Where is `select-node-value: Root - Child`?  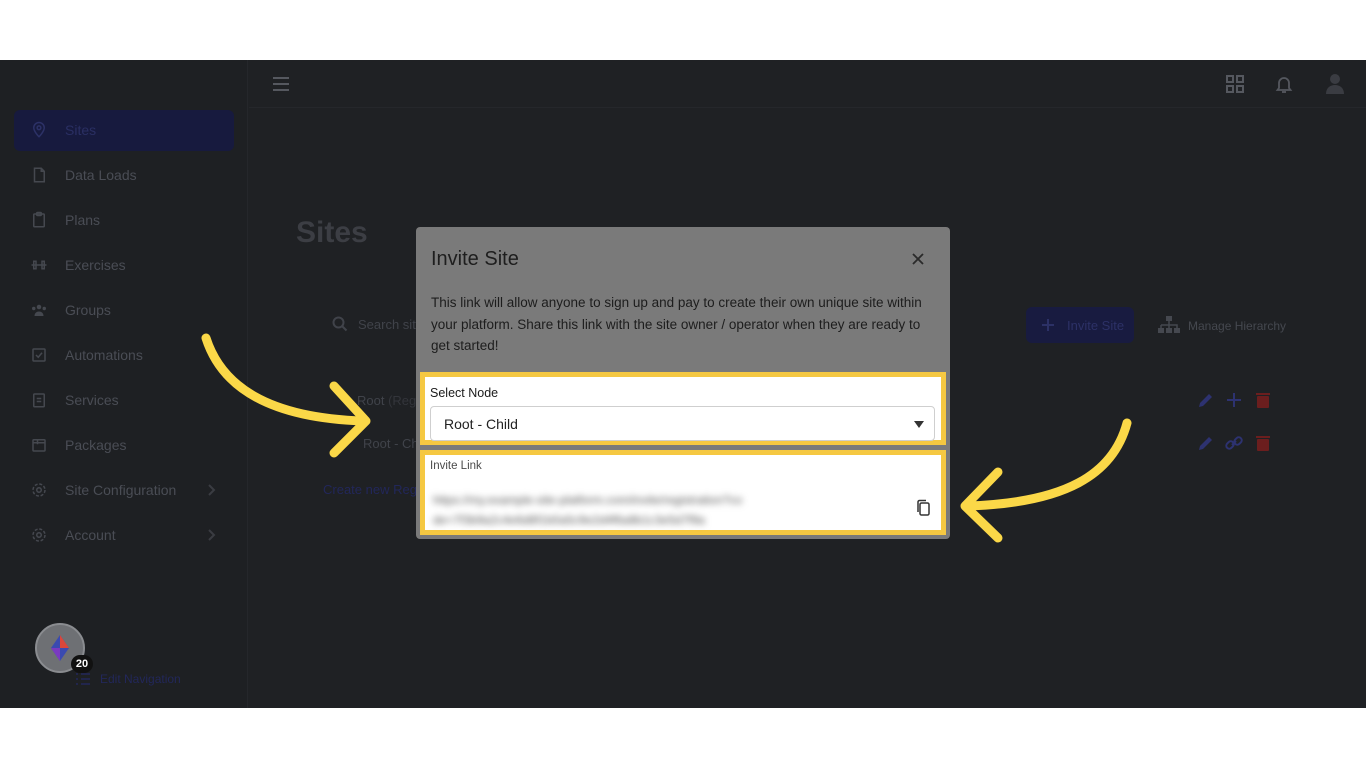
select-node-value: Root - Child is located at coordinates (481, 424).